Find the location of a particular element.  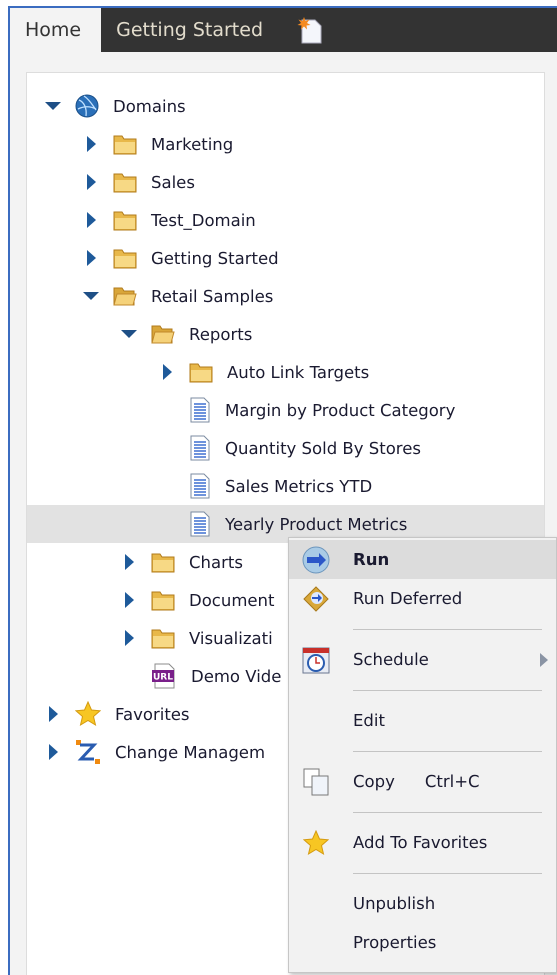

tree-row: Test_Domain is located at coordinates (285, 220).